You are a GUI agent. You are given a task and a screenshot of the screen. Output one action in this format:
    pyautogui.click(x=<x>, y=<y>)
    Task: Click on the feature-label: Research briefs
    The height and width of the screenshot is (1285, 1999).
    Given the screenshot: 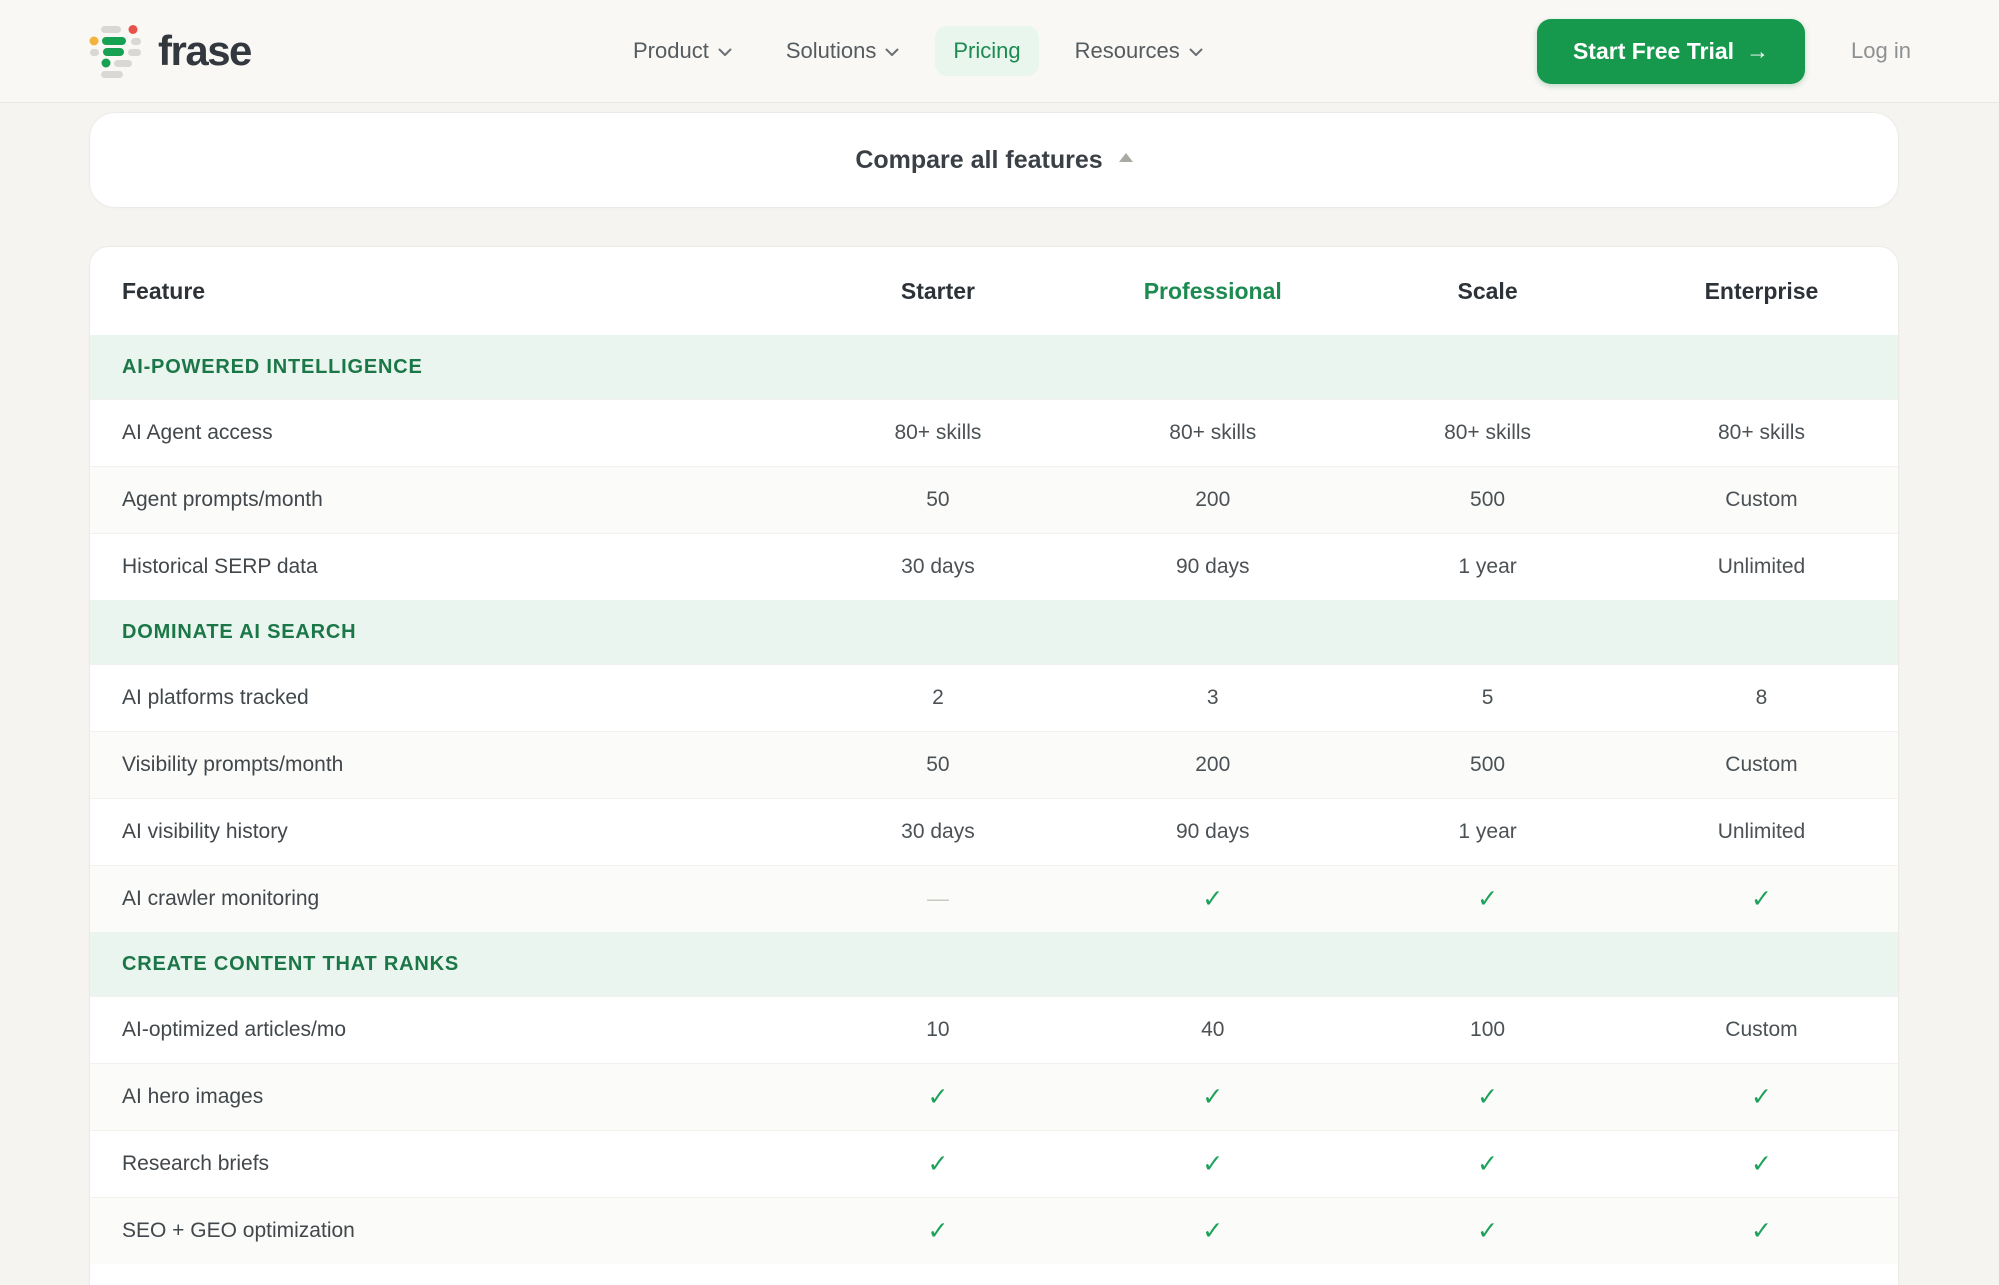 What is the action you would take?
    pyautogui.click(x=196, y=1163)
    